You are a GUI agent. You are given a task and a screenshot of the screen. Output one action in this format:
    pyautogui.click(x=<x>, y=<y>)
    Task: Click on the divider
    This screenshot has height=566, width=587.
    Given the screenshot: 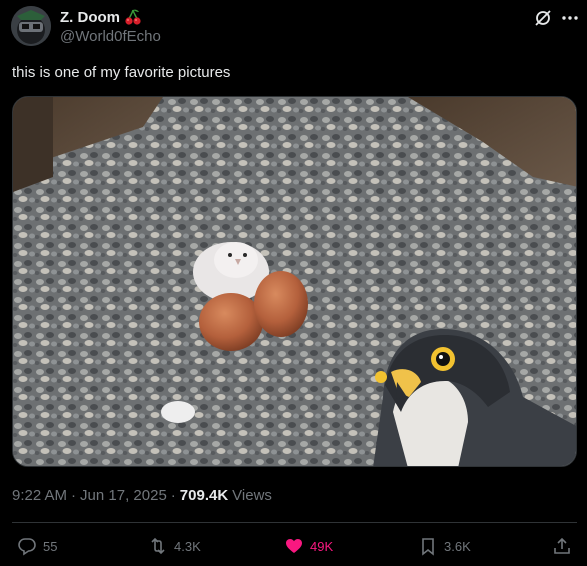 What is the action you would take?
    pyautogui.click(x=294, y=522)
    